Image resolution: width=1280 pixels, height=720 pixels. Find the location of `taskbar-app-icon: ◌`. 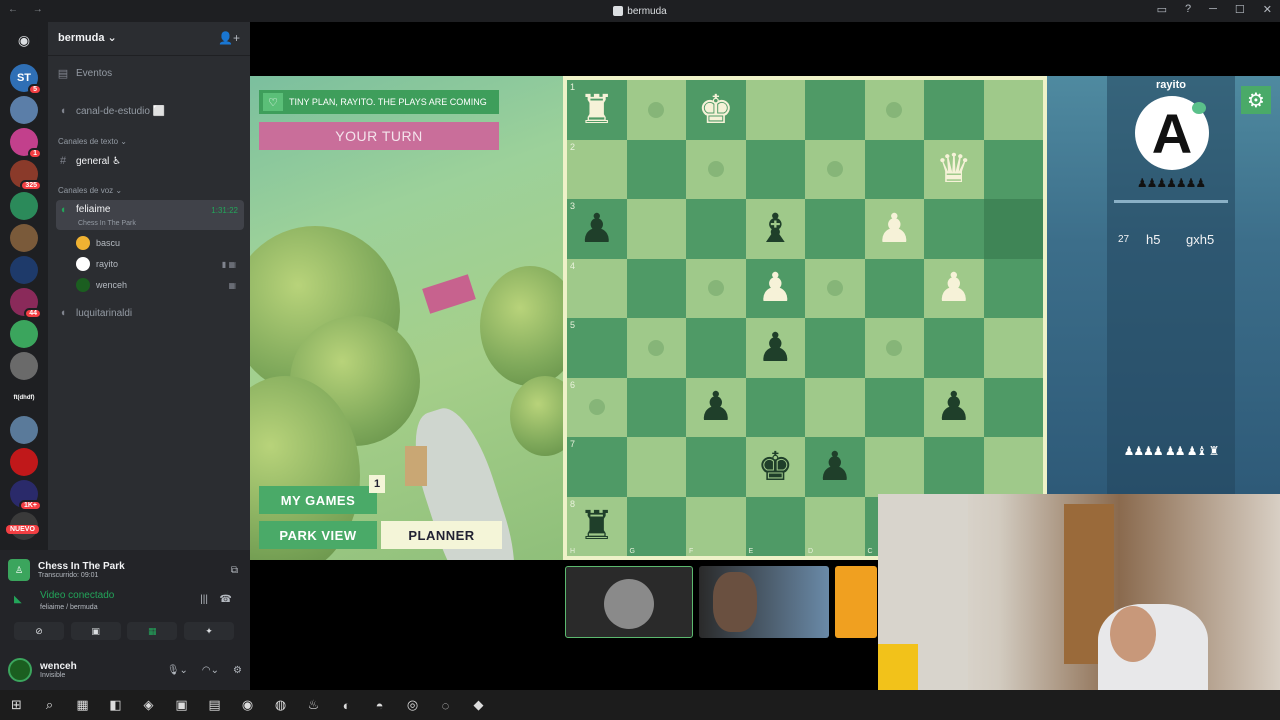

taskbar-app-icon: ◌ is located at coordinates (445, 705).